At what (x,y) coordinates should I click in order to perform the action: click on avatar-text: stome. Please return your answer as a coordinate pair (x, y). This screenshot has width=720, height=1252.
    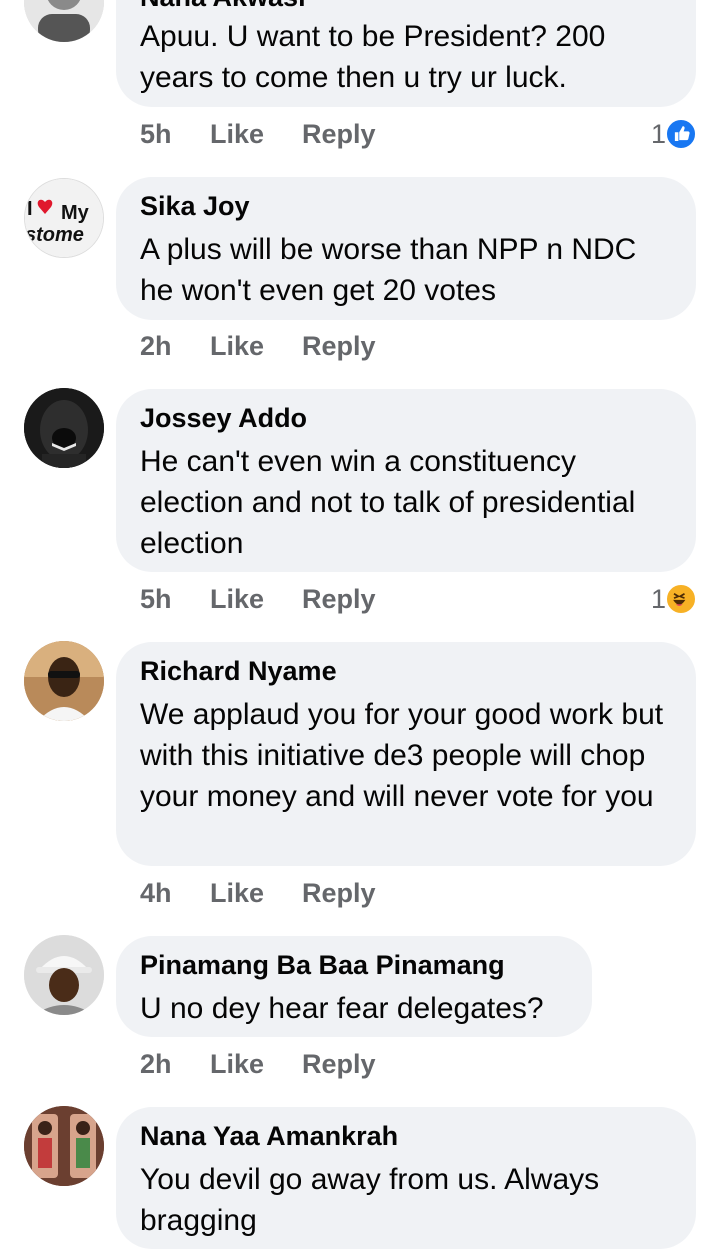
    Looking at the image, I should click on (54, 235).